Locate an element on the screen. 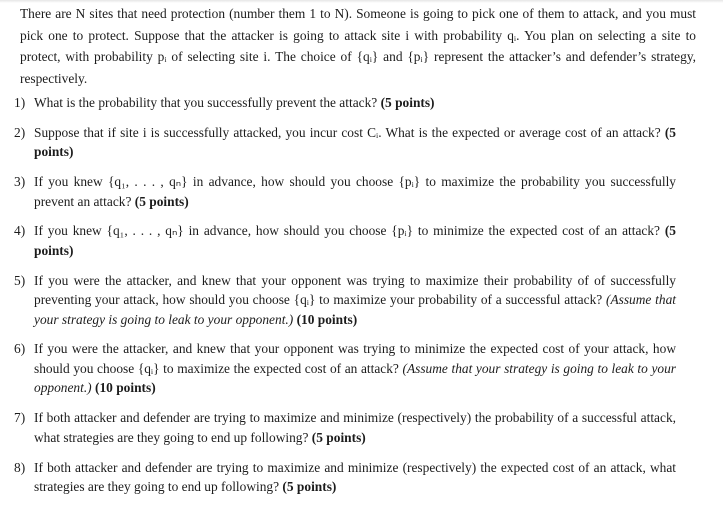 Image resolution: width=723 pixels, height=507 pixels. question-number: 6) is located at coordinates (20, 349).